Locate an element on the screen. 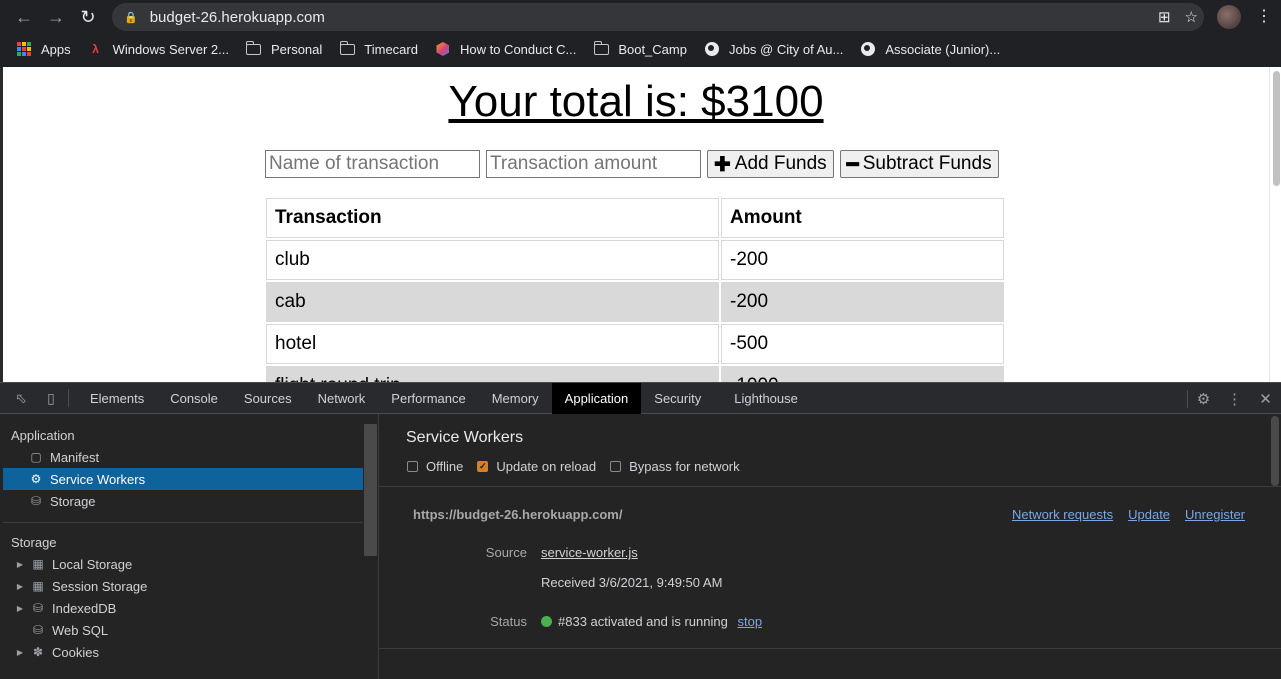 The image size is (1281, 679). add-funds-button: ✚ Add Funds is located at coordinates (770, 164).